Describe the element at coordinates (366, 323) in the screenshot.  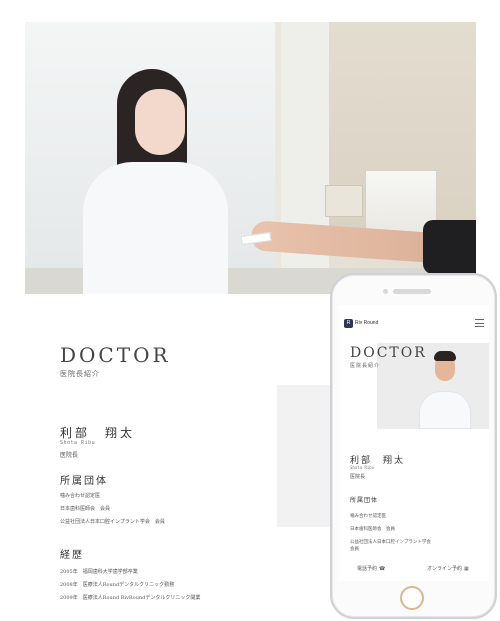
I see `logo-text: Riv Round` at that location.